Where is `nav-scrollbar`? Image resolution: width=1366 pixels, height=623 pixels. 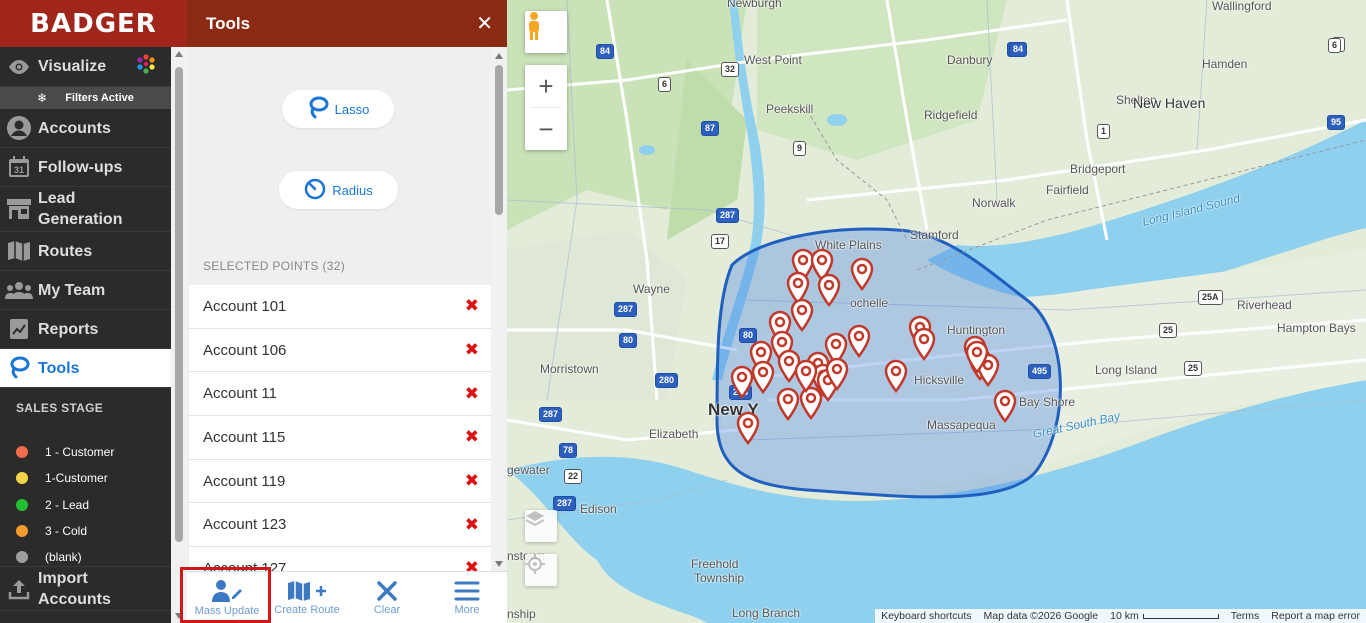
nav-scrollbar is located at coordinates (179, 335).